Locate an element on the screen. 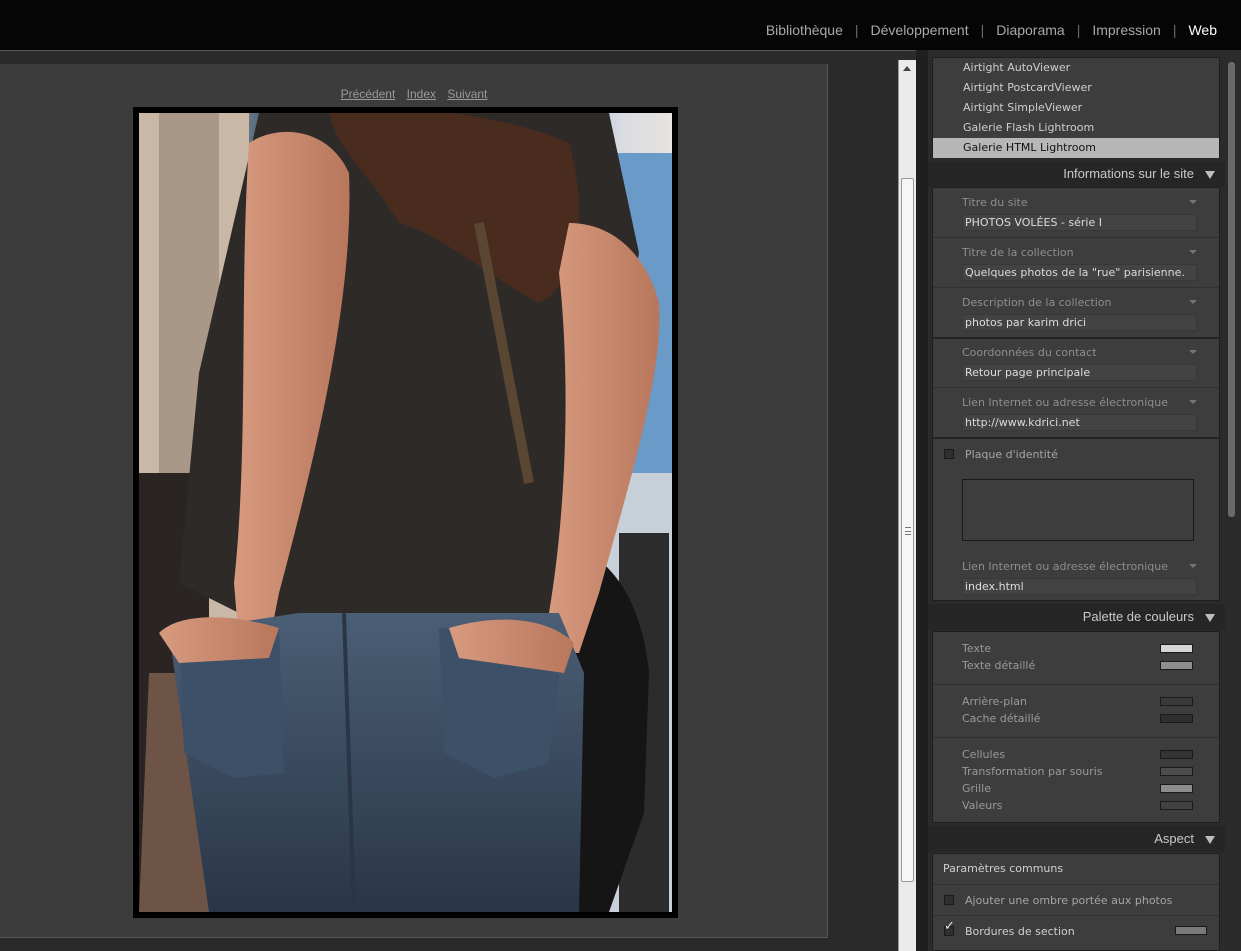 Image resolution: width=1241 pixels, height=951 pixels. next-link: Suivant is located at coordinates (467, 94).